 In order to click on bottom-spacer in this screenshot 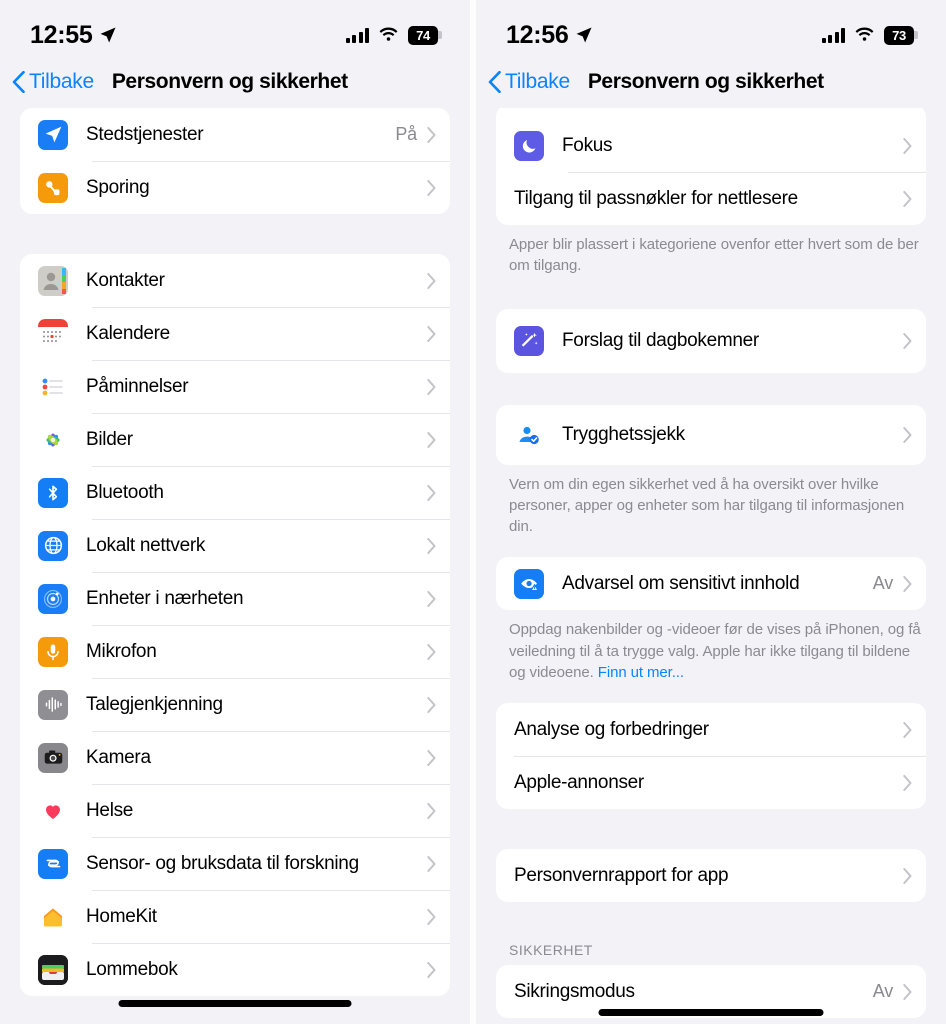, I will do `click(711, 1021)`.